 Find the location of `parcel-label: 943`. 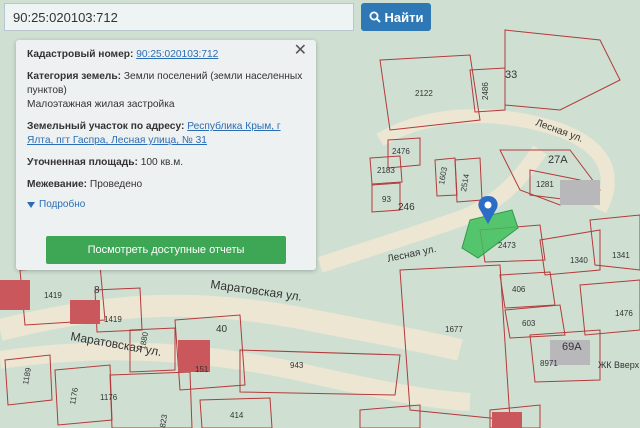

parcel-label: 943 is located at coordinates (297, 365).